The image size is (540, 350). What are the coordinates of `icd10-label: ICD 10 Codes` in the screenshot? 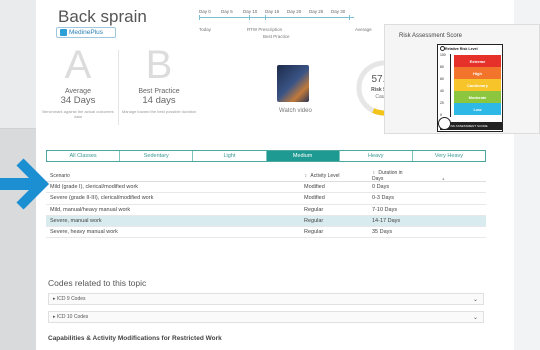 It's located at (72, 317).